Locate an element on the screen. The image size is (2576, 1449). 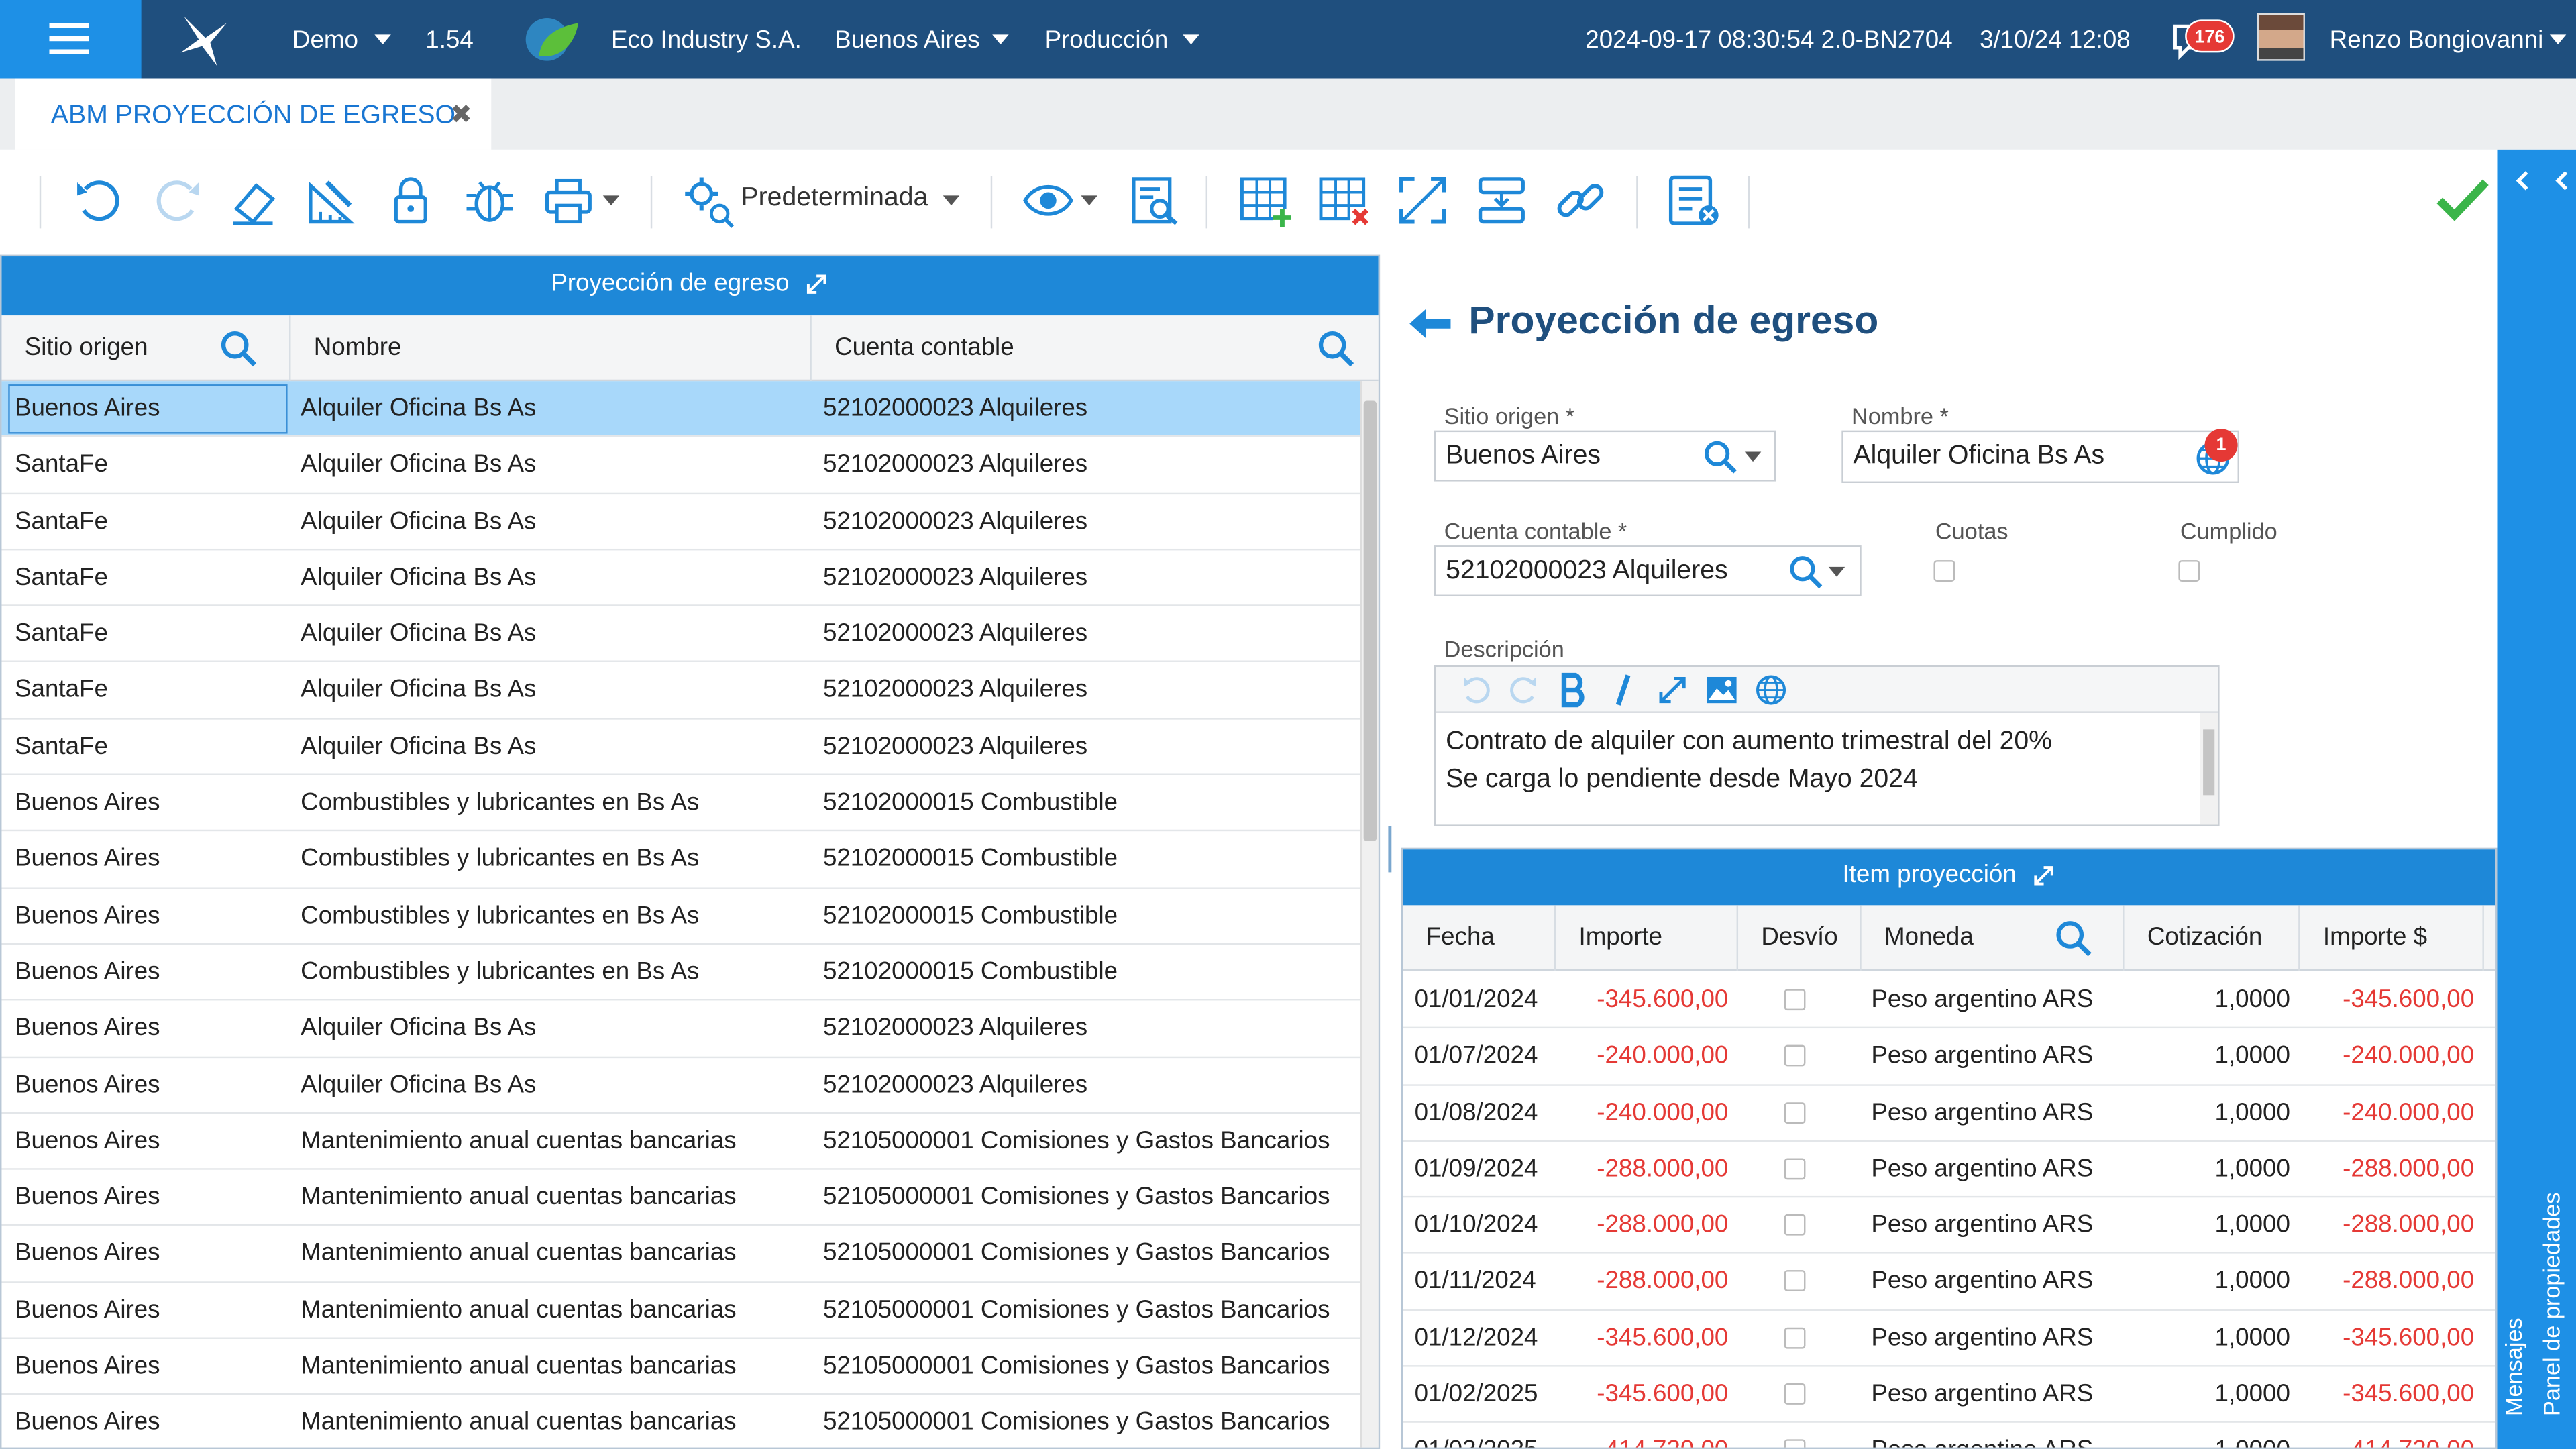
cell-importe: -288.000,00 is located at coordinates (1642, 1226).